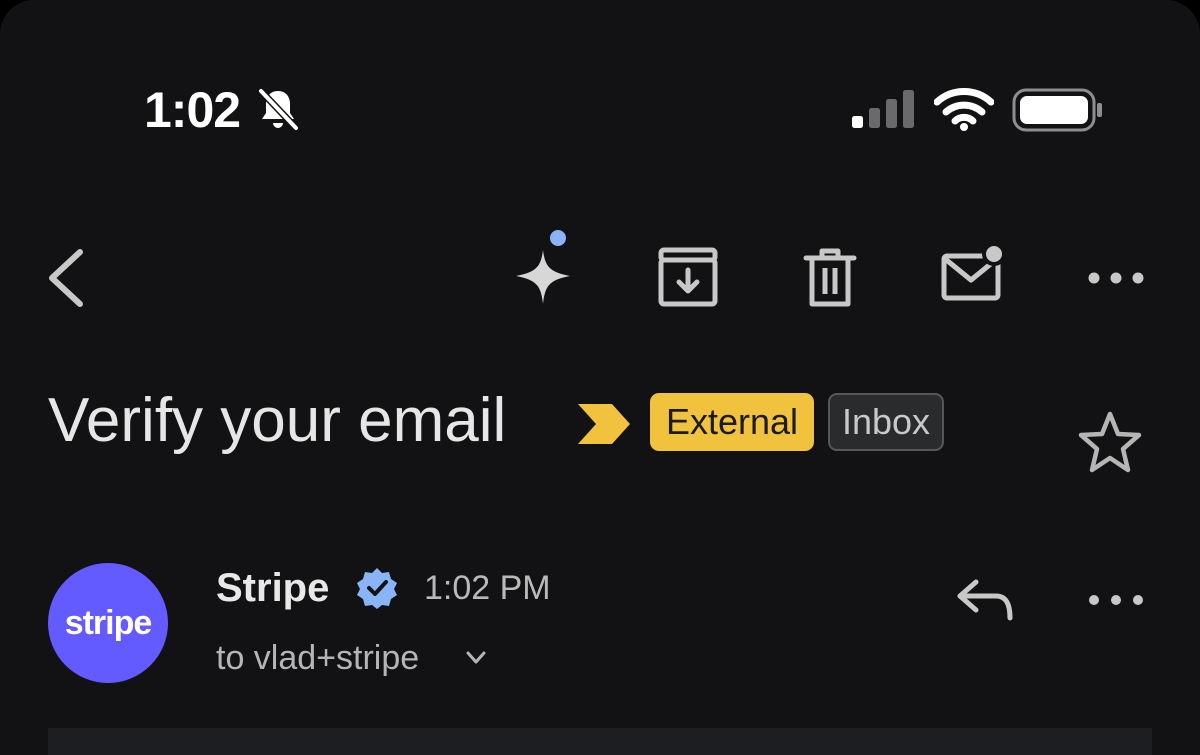 The image size is (1200, 755). What do you see at coordinates (688, 278) in the screenshot?
I see `archive-button` at bounding box center [688, 278].